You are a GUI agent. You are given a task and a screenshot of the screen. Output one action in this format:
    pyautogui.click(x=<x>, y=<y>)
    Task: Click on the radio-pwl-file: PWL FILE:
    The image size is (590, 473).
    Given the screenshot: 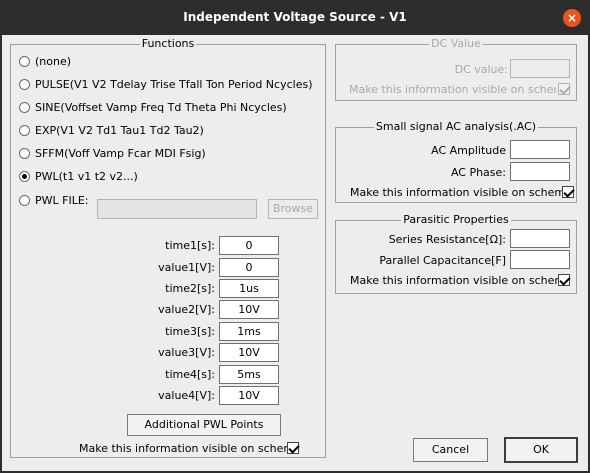 What is the action you would take?
    pyautogui.click(x=54, y=200)
    